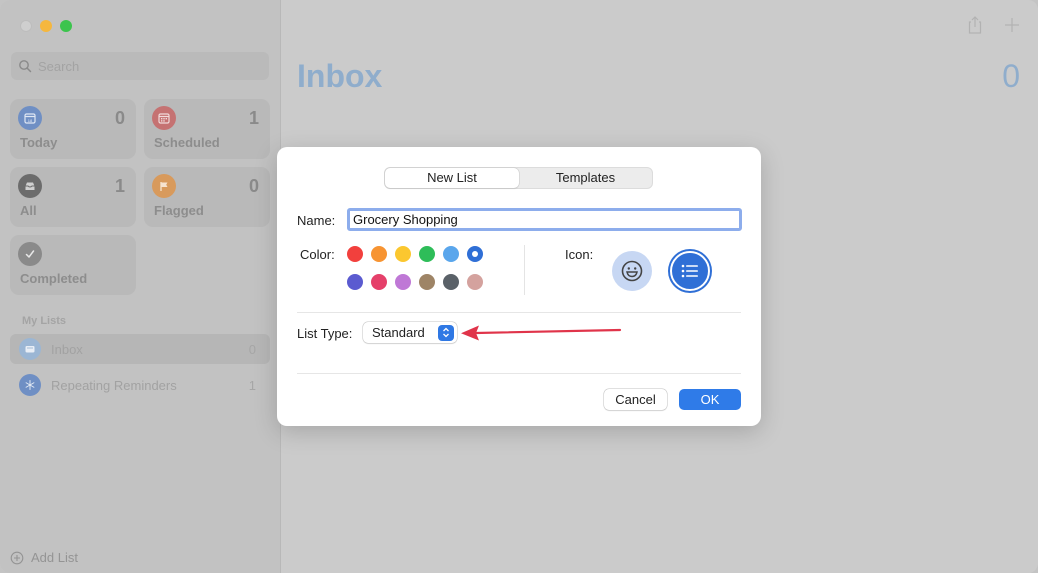 The width and height of the screenshot is (1038, 573). I want to click on list-bullet-icon, so click(689, 271).